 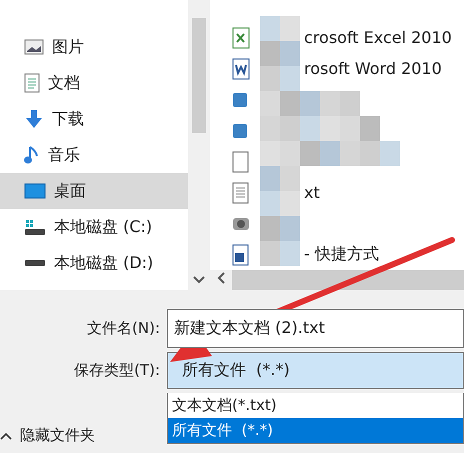 What do you see at coordinates (94, 191) in the screenshot?
I see `sidebar-item: 桌面` at bounding box center [94, 191].